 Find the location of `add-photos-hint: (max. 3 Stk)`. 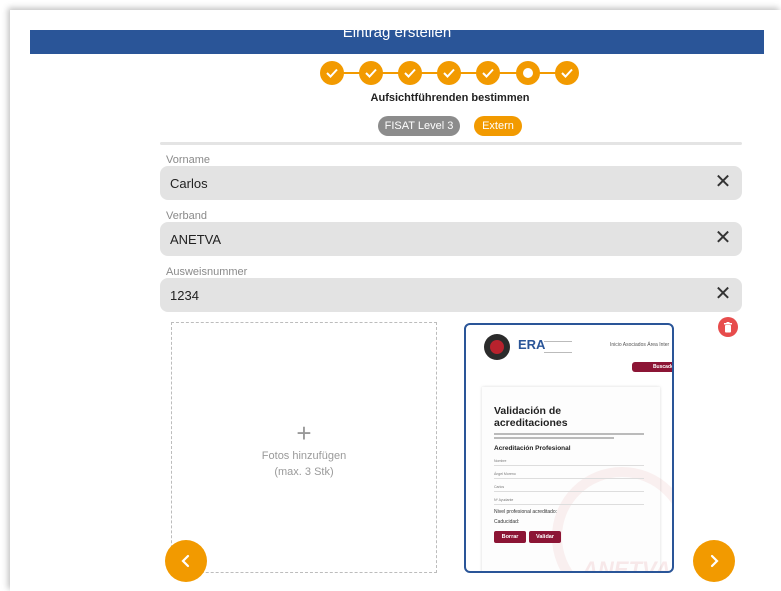

add-photos-hint: (max. 3 Stk) is located at coordinates (304, 472).